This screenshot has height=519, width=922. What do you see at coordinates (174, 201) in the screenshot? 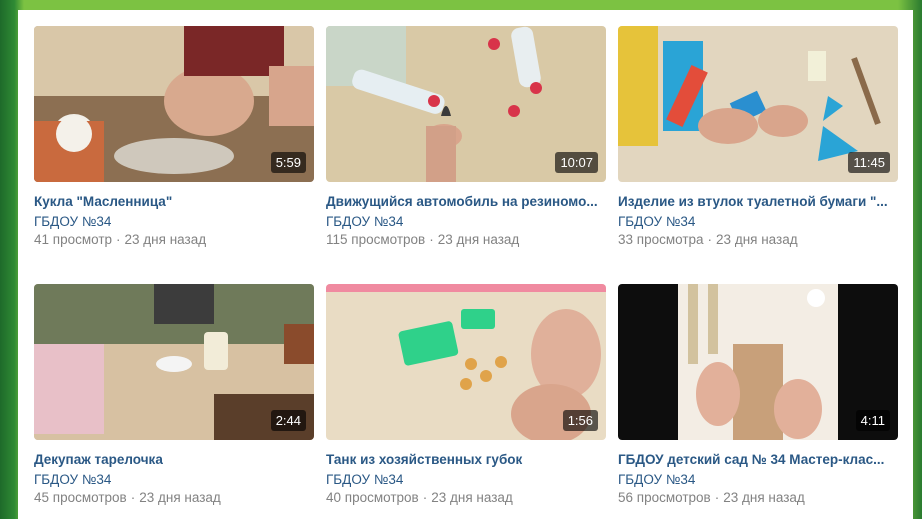
I see `video-title: Кукла "Масленница"` at bounding box center [174, 201].